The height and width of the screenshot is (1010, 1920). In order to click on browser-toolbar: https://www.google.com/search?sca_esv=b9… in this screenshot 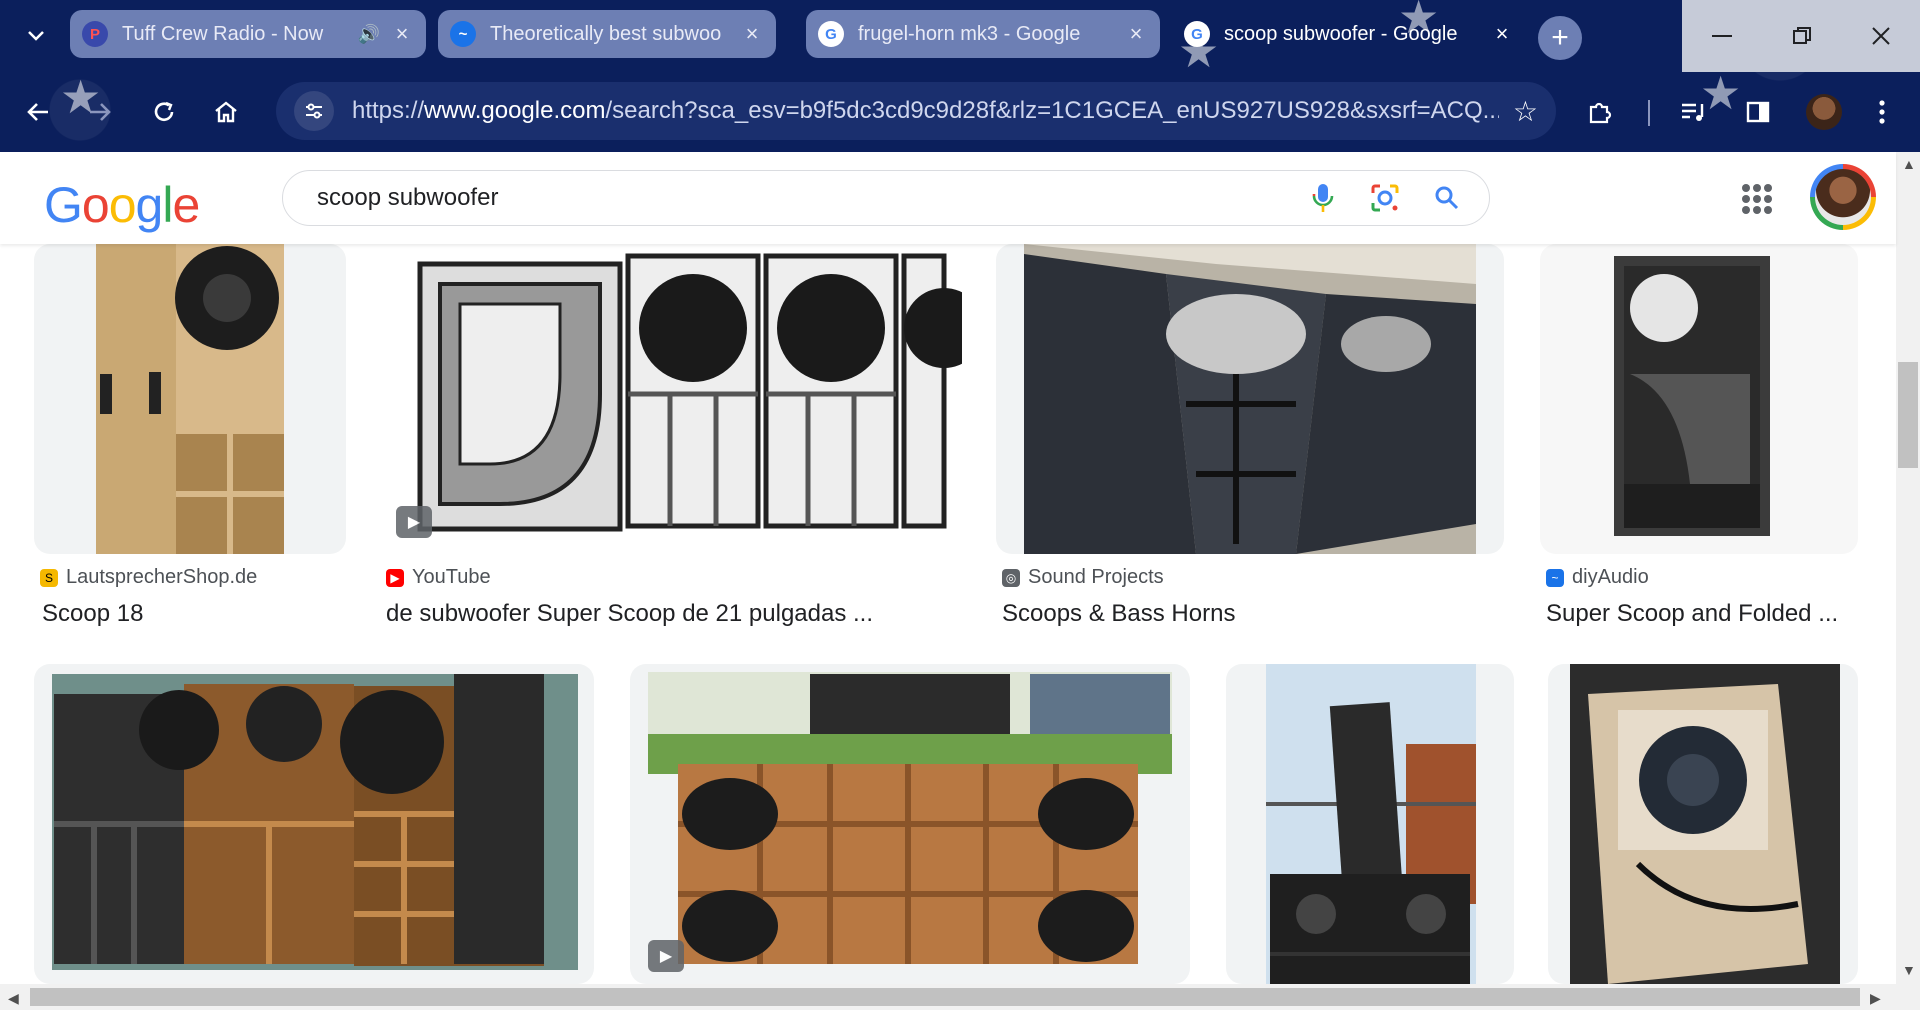, I will do `click(960, 112)`.